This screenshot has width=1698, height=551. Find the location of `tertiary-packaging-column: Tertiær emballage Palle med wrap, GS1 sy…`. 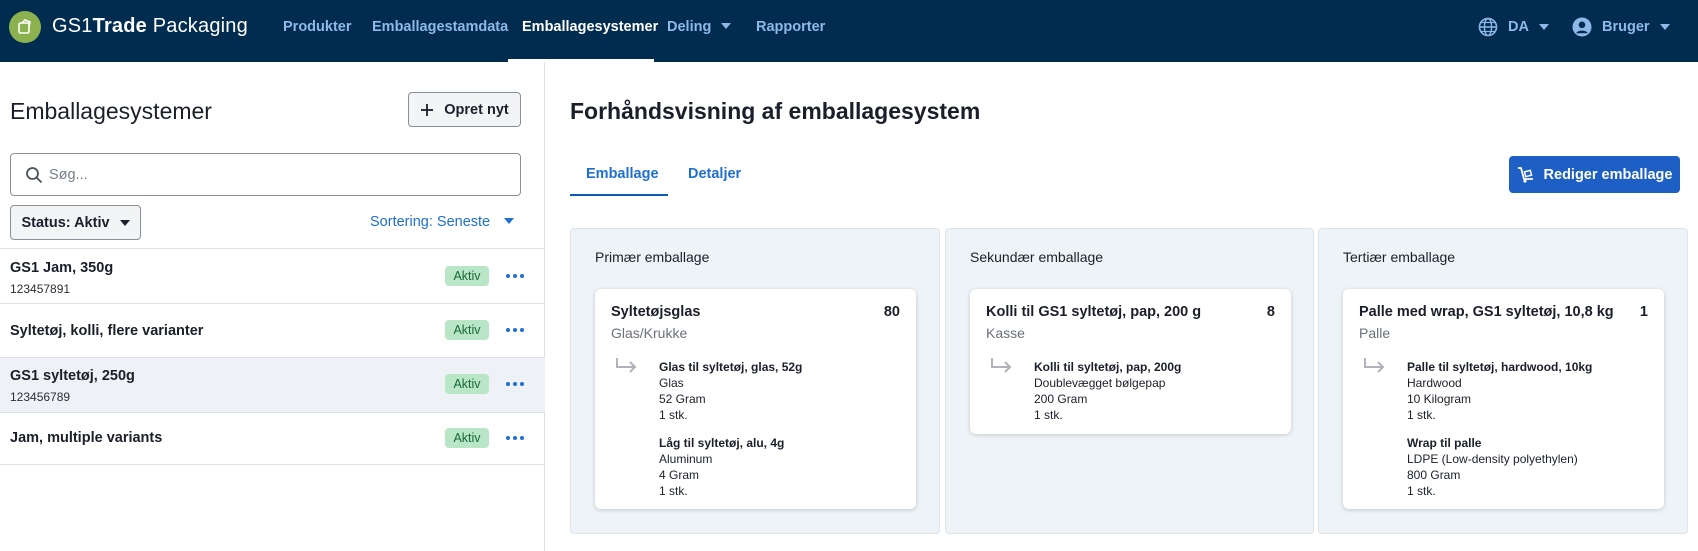

tertiary-packaging-column: Tertiær emballage Palle med wrap, GS1 sy… is located at coordinates (1503, 381).